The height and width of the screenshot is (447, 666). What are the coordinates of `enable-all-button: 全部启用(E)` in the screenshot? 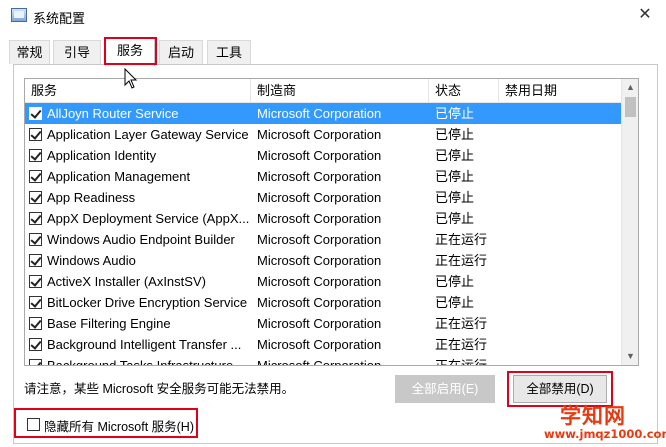 It's located at (445, 389).